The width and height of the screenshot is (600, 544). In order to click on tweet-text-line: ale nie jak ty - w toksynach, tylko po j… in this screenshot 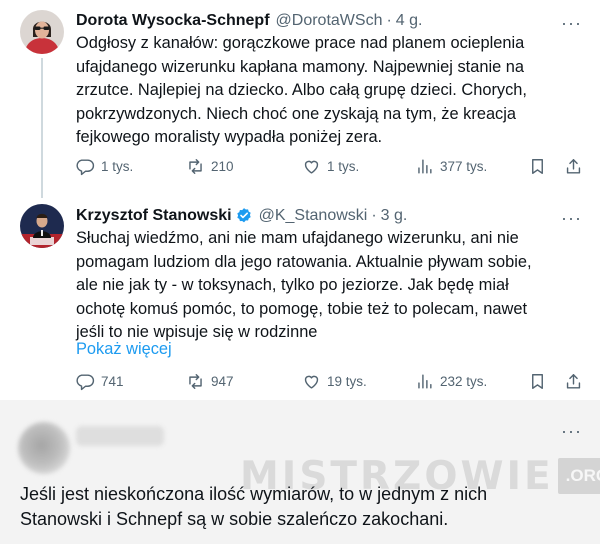, I will do `click(292, 285)`.